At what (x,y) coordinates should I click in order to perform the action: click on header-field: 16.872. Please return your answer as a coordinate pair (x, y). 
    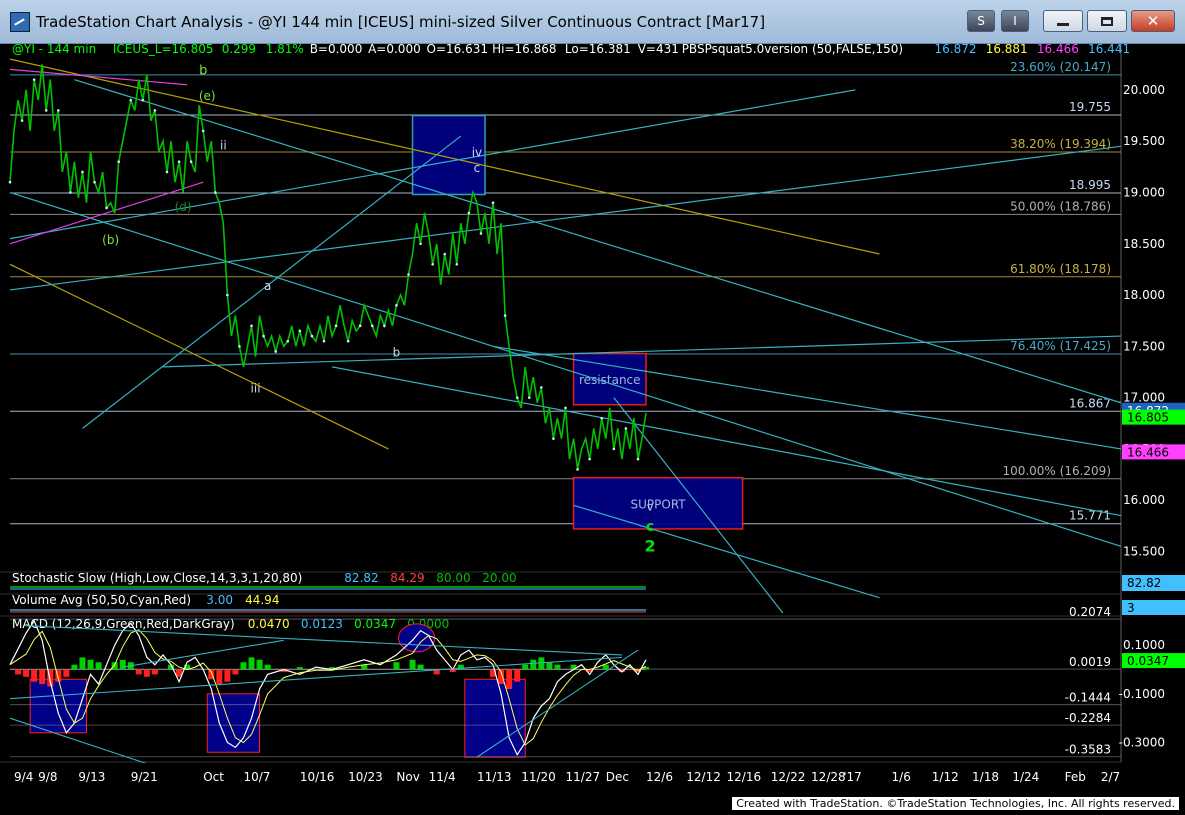
    Looking at the image, I should click on (956, 50).